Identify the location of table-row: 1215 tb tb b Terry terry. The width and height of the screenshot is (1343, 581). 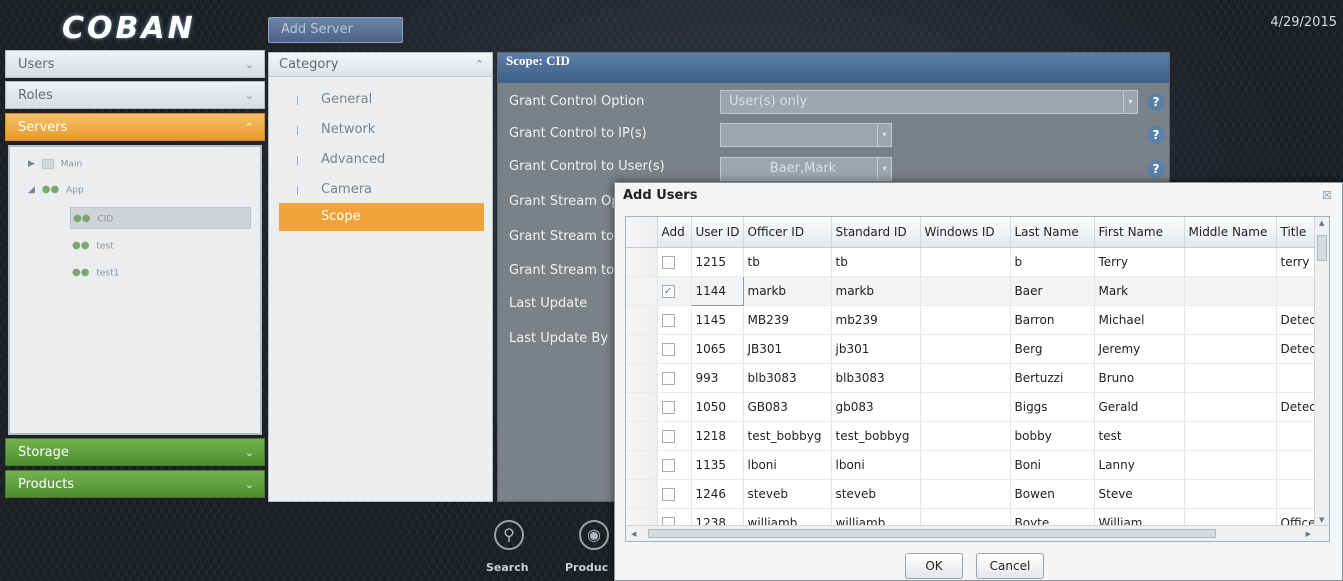
(976, 262).